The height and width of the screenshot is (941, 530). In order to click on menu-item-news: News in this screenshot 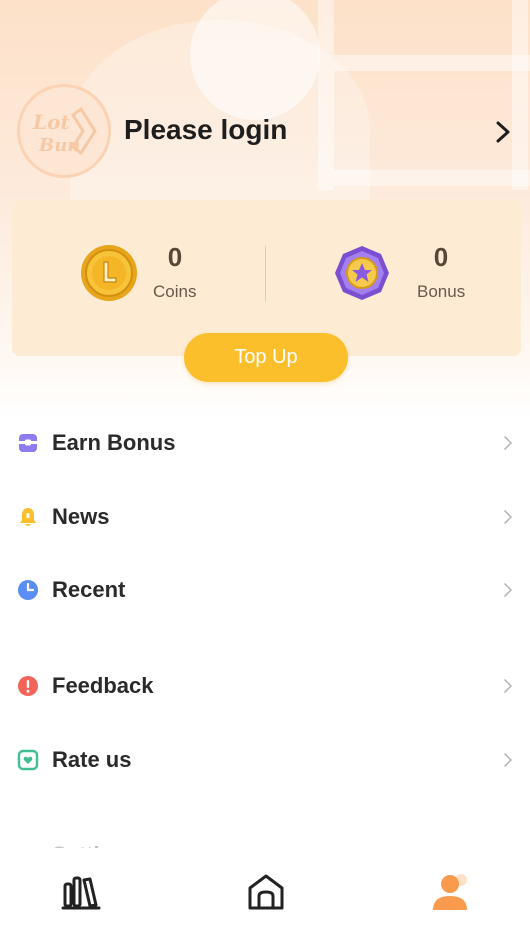, I will do `click(265, 517)`.